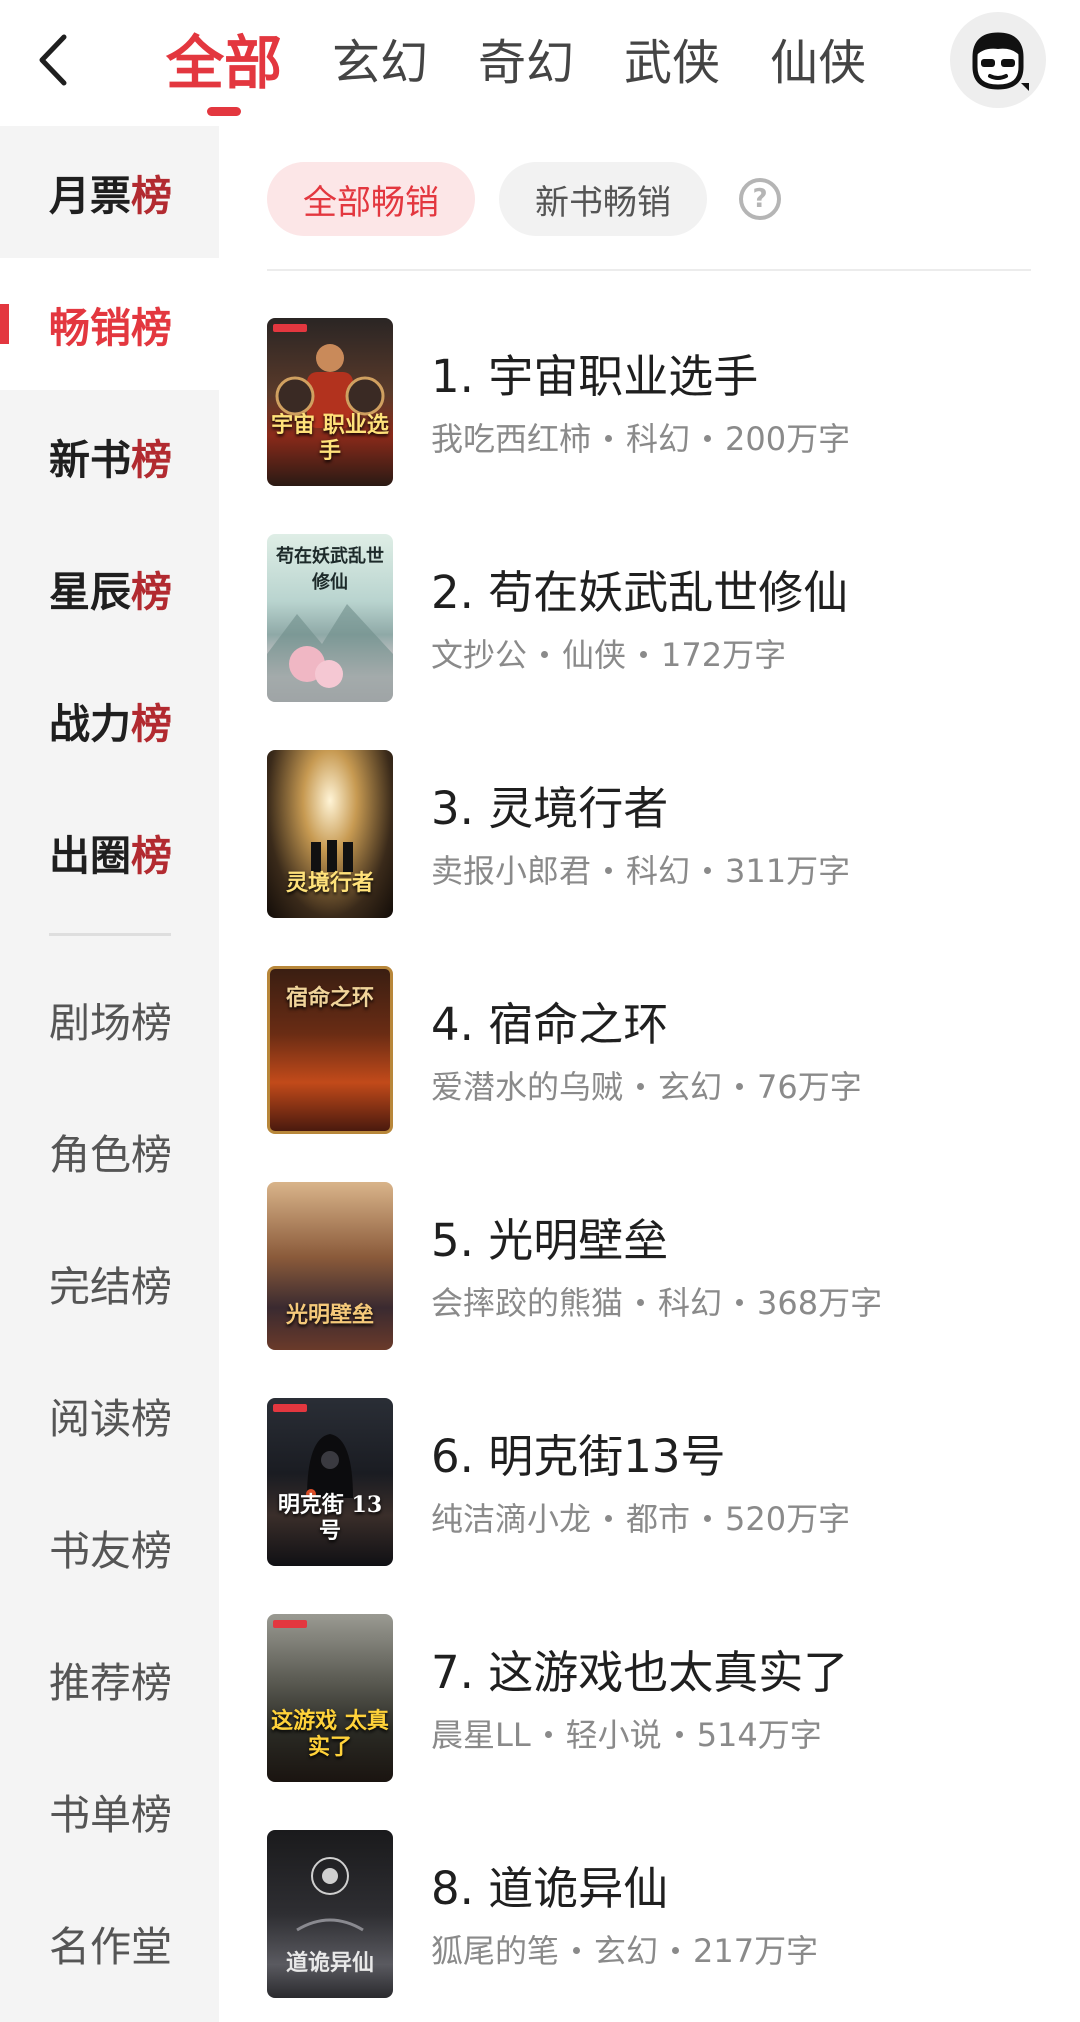 Image resolution: width=1080 pixels, height=2022 pixels. I want to click on book-author: 我吃西红柿, so click(511, 439).